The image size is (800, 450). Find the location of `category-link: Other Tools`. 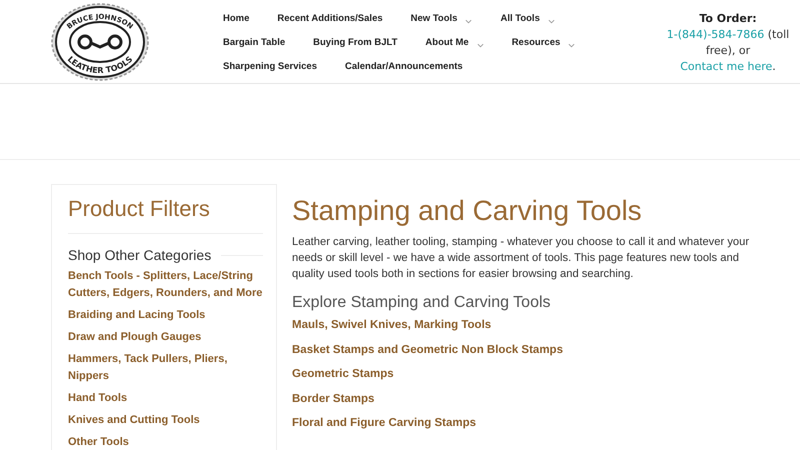

category-link: Other Tools is located at coordinates (165, 442).